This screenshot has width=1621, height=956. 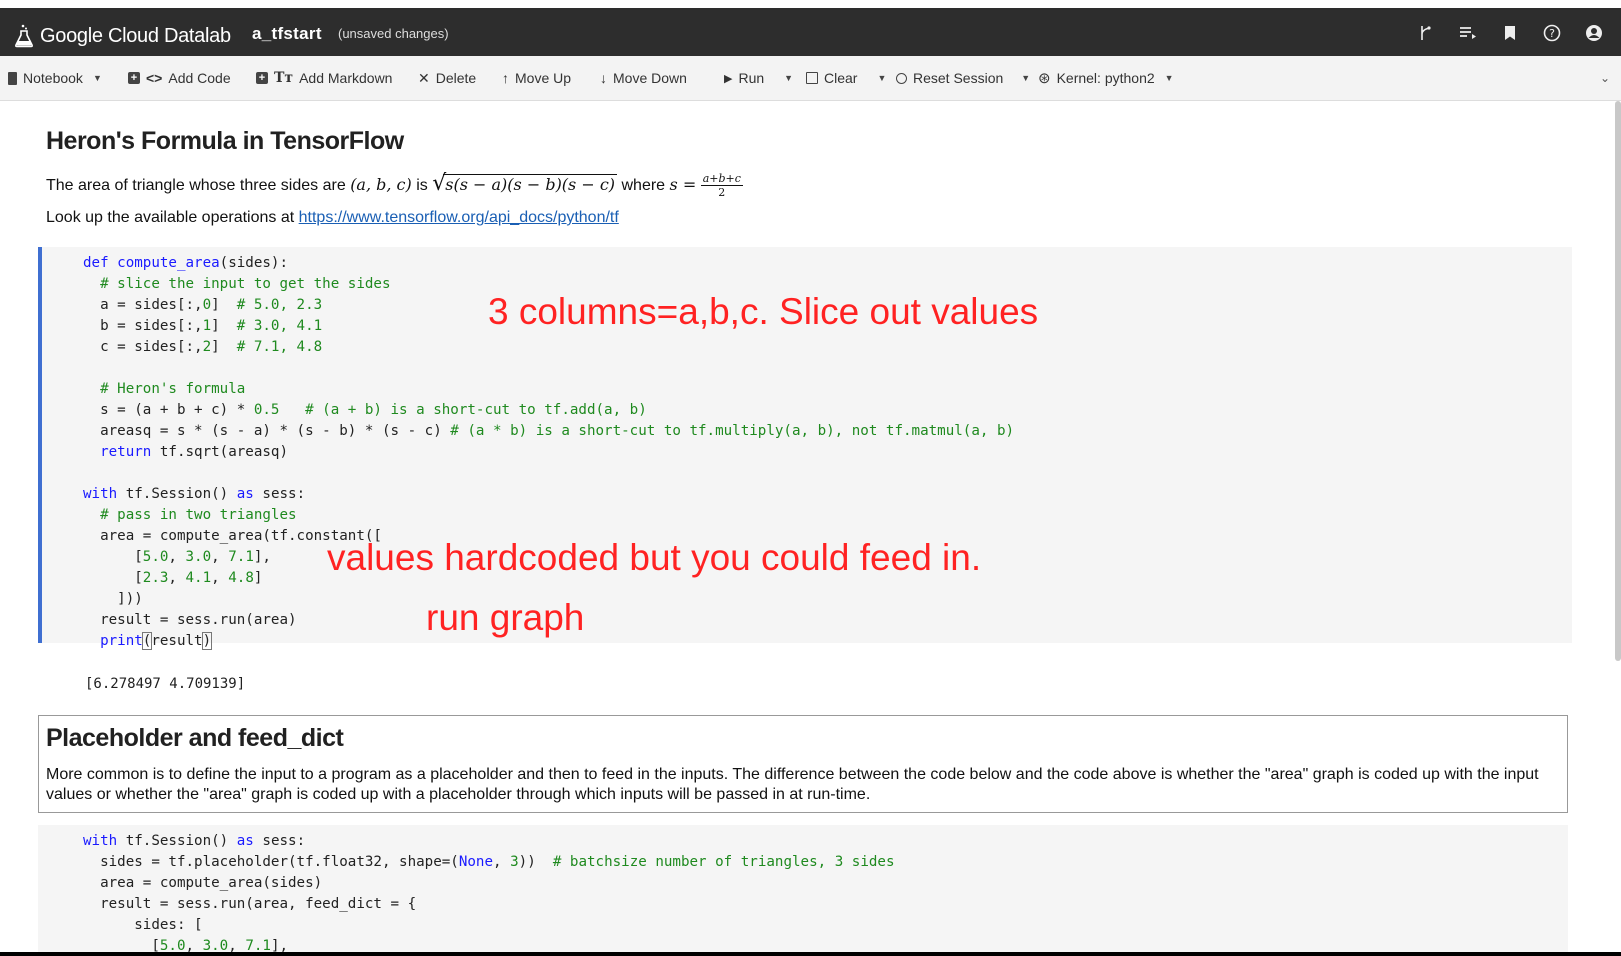 I want to click on code-comment: # (a + b) is a short-cut to tf.add(a, b), so click(x=476, y=410).